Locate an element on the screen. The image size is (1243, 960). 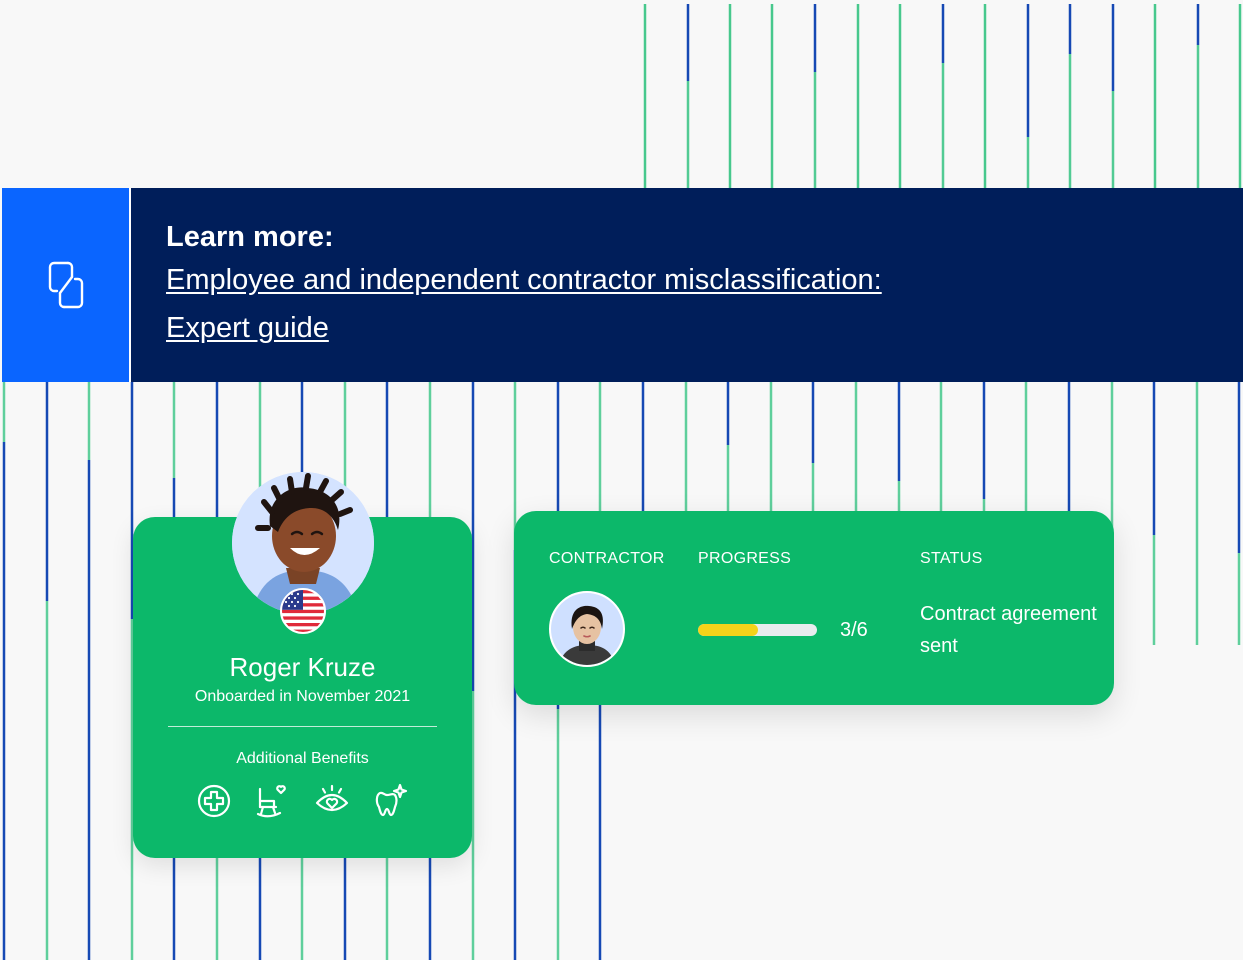
profile-divider is located at coordinates (302, 726).